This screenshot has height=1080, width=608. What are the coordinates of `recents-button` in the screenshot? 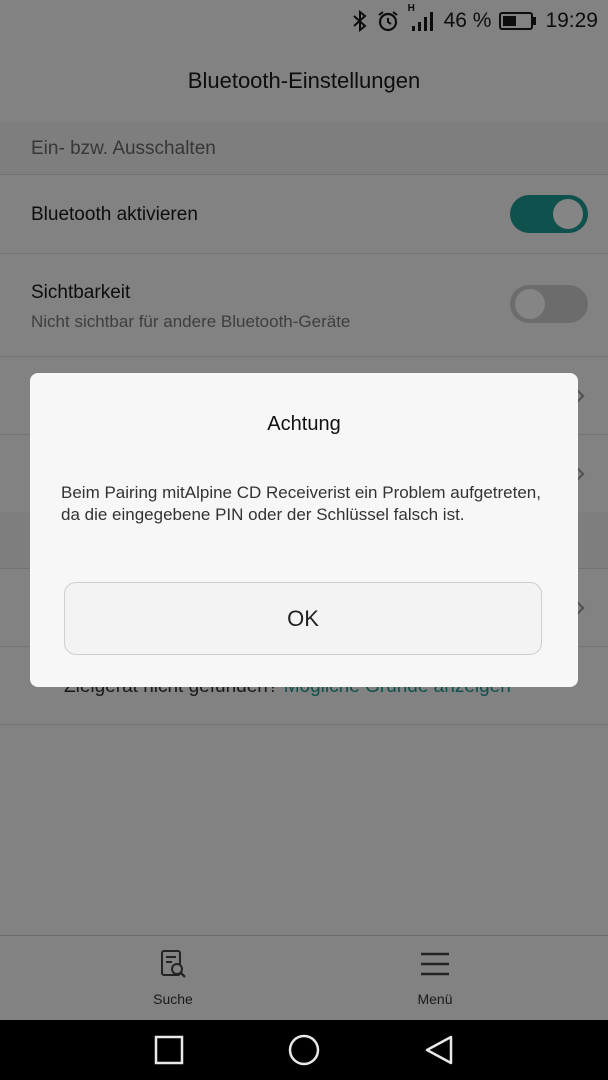 It's located at (169, 1050).